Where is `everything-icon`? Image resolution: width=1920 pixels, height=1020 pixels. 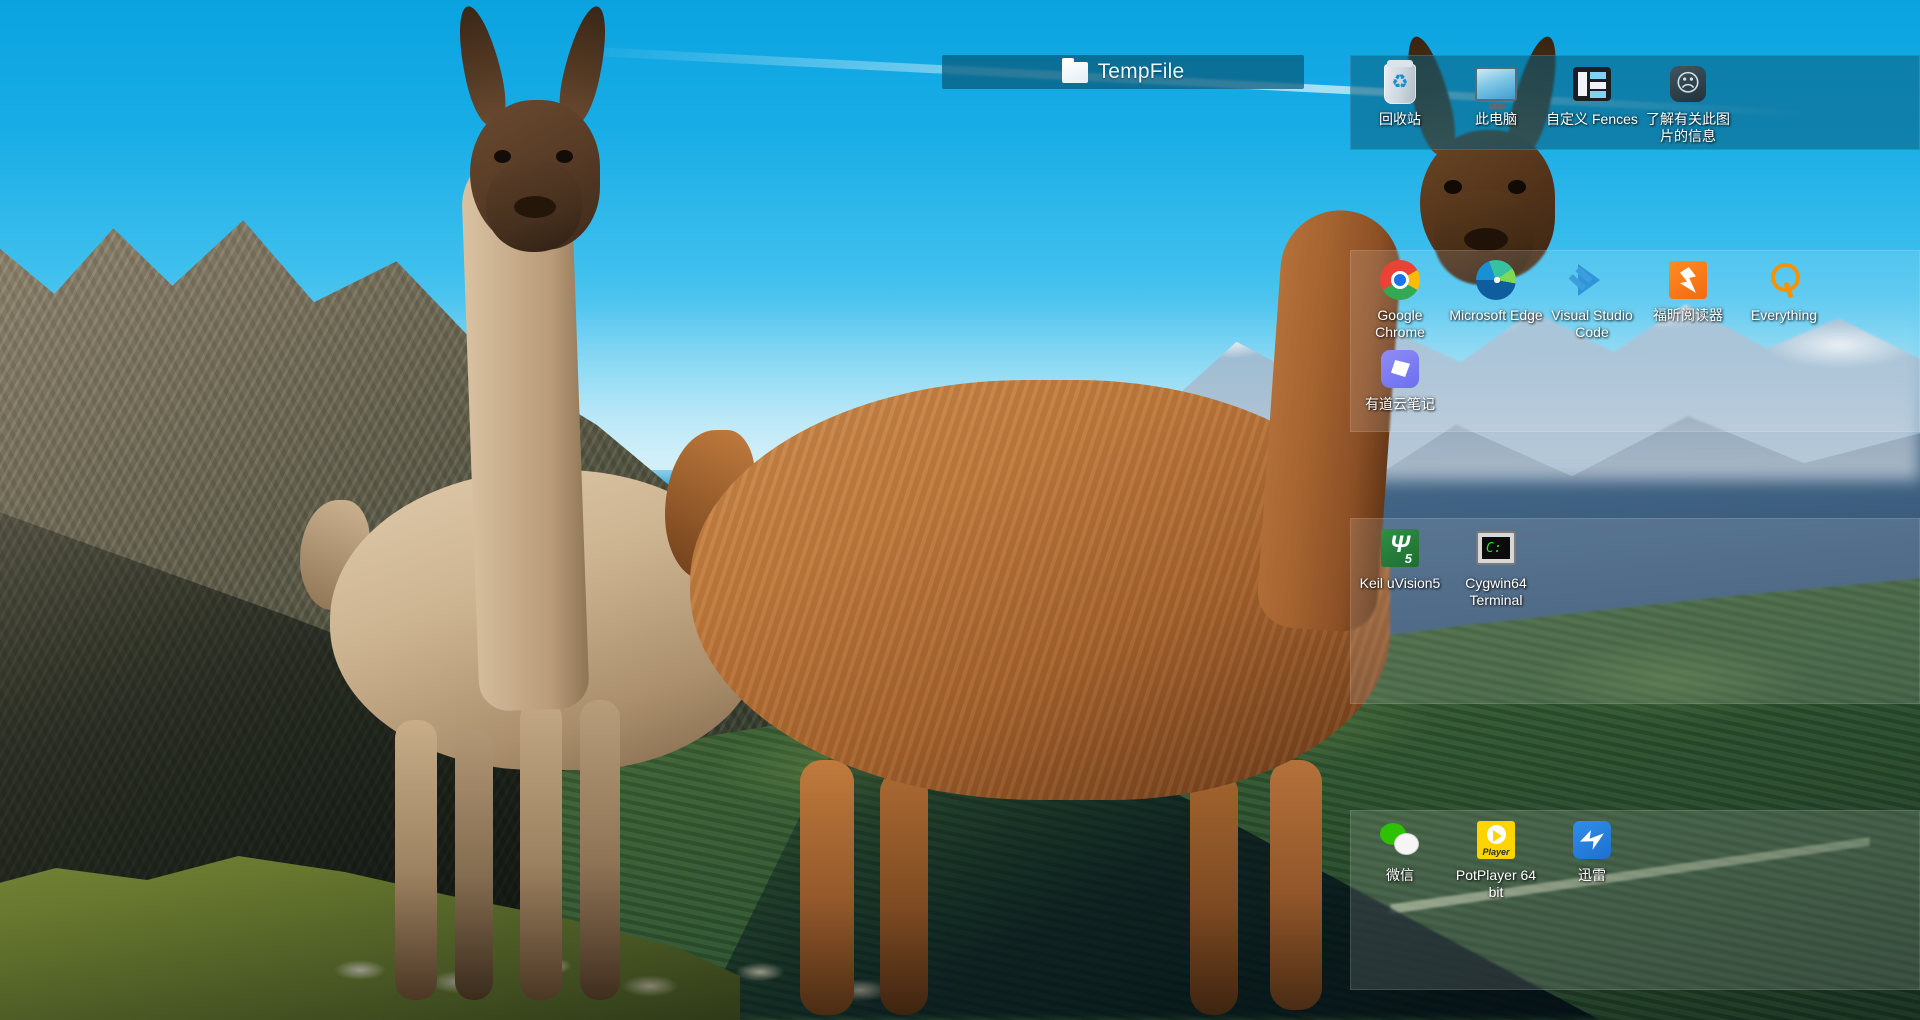
everything-icon is located at coordinates (1784, 280).